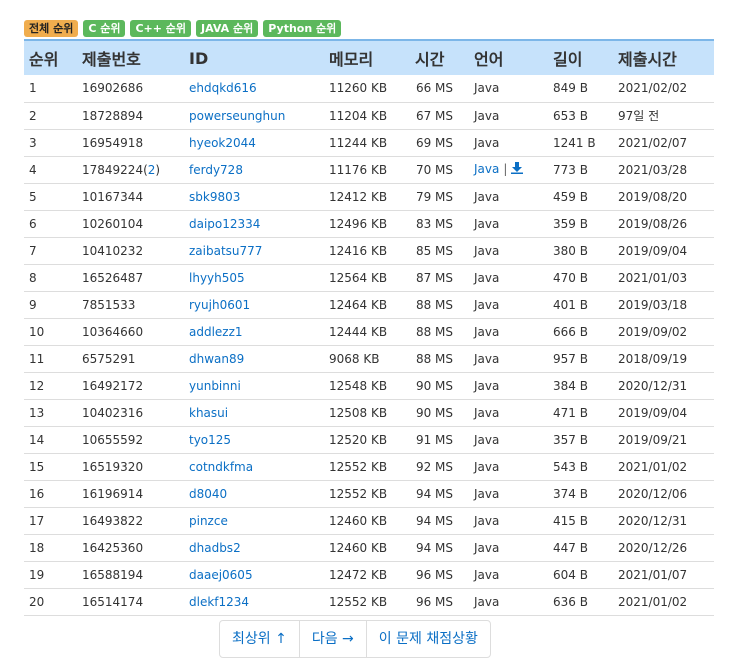 The width and height of the screenshot is (744, 664). Describe the element at coordinates (653, 169) in the screenshot. I see `submitted-cell: 2021/03/28` at that location.